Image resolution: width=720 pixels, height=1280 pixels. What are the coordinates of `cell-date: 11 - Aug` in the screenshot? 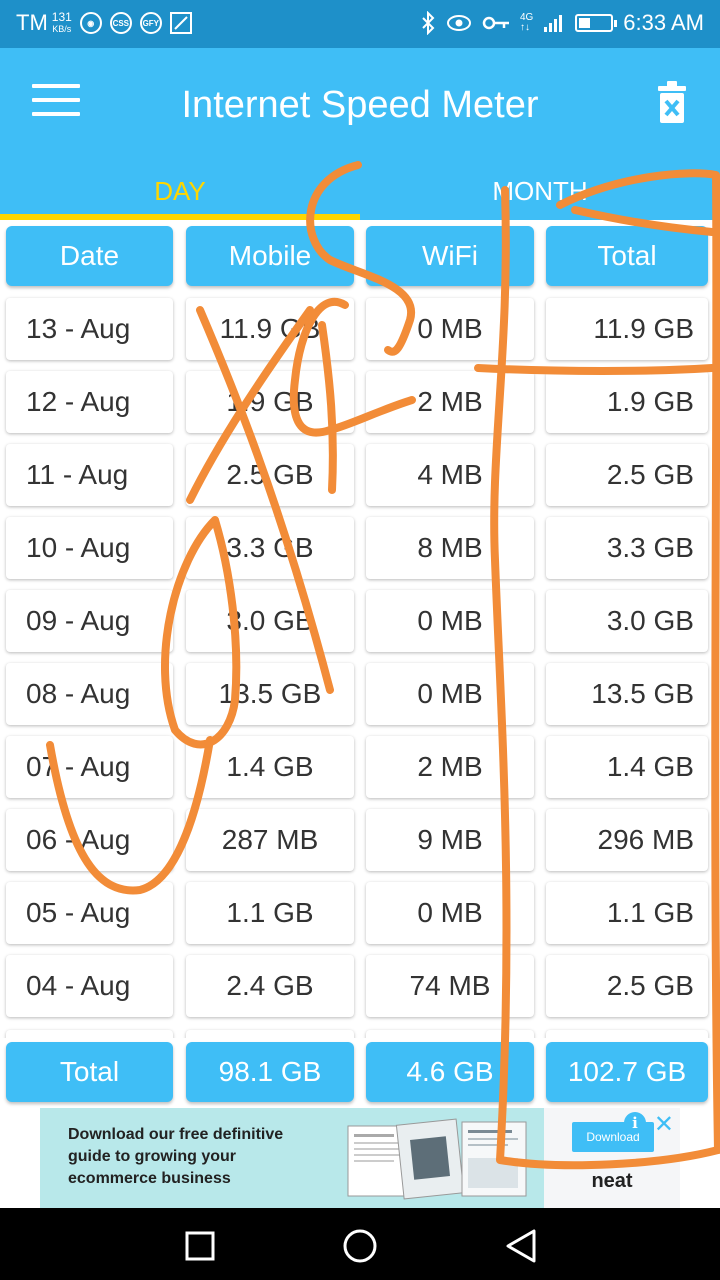 It's located at (89, 475).